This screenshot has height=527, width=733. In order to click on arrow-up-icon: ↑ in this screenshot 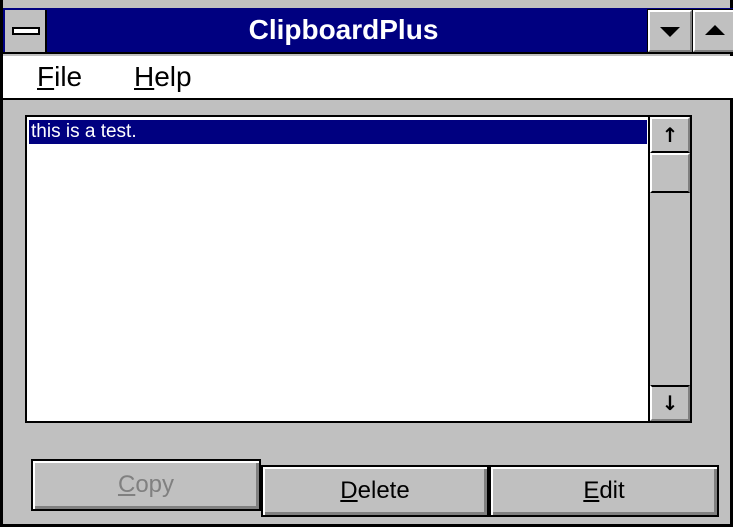, I will do `click(670, 135)`.